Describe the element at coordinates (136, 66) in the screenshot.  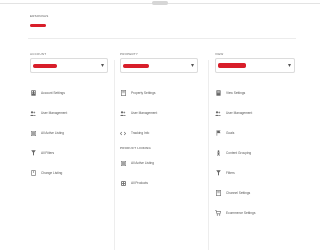
I see `redacted-property-name` at that location.